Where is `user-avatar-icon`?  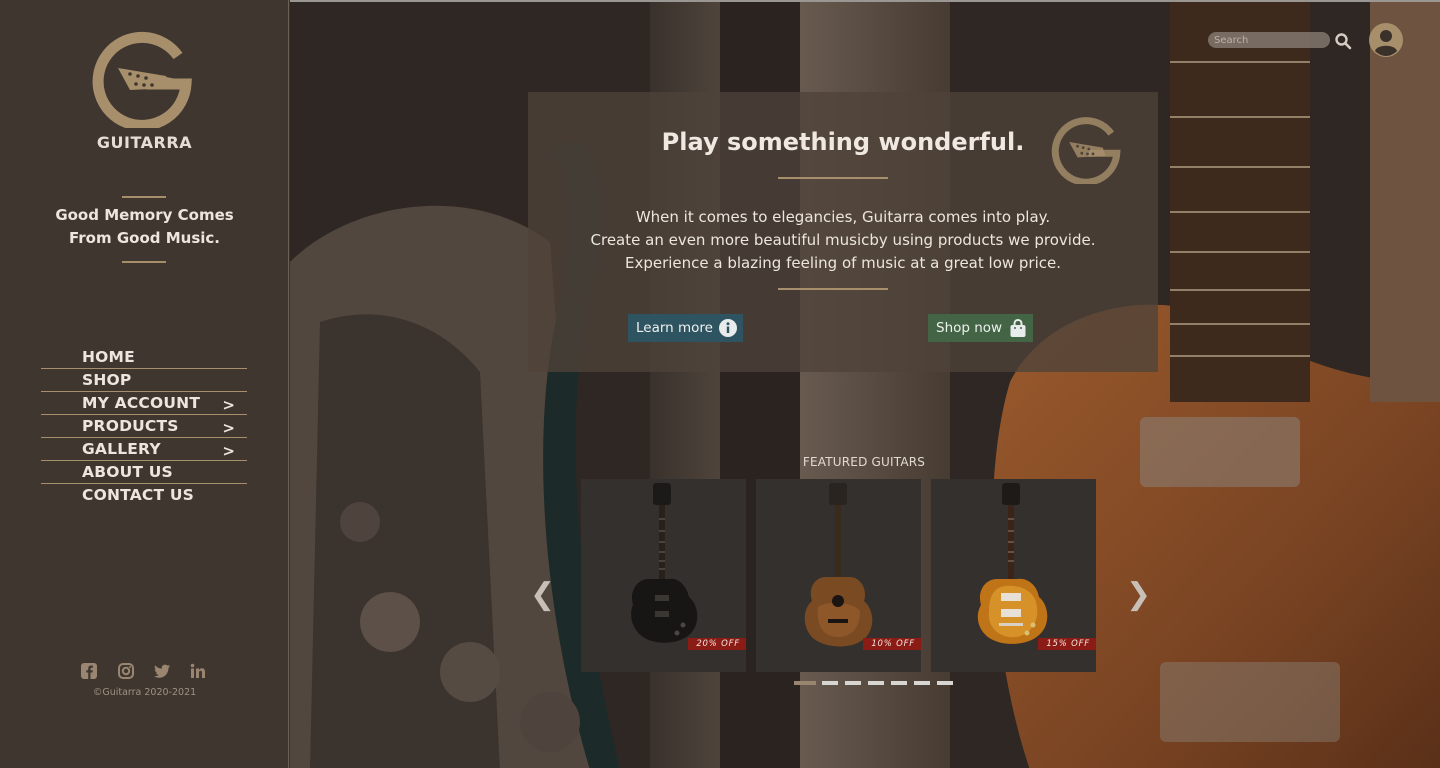 user-avatar-icon is located at coordinates (1386, 40).